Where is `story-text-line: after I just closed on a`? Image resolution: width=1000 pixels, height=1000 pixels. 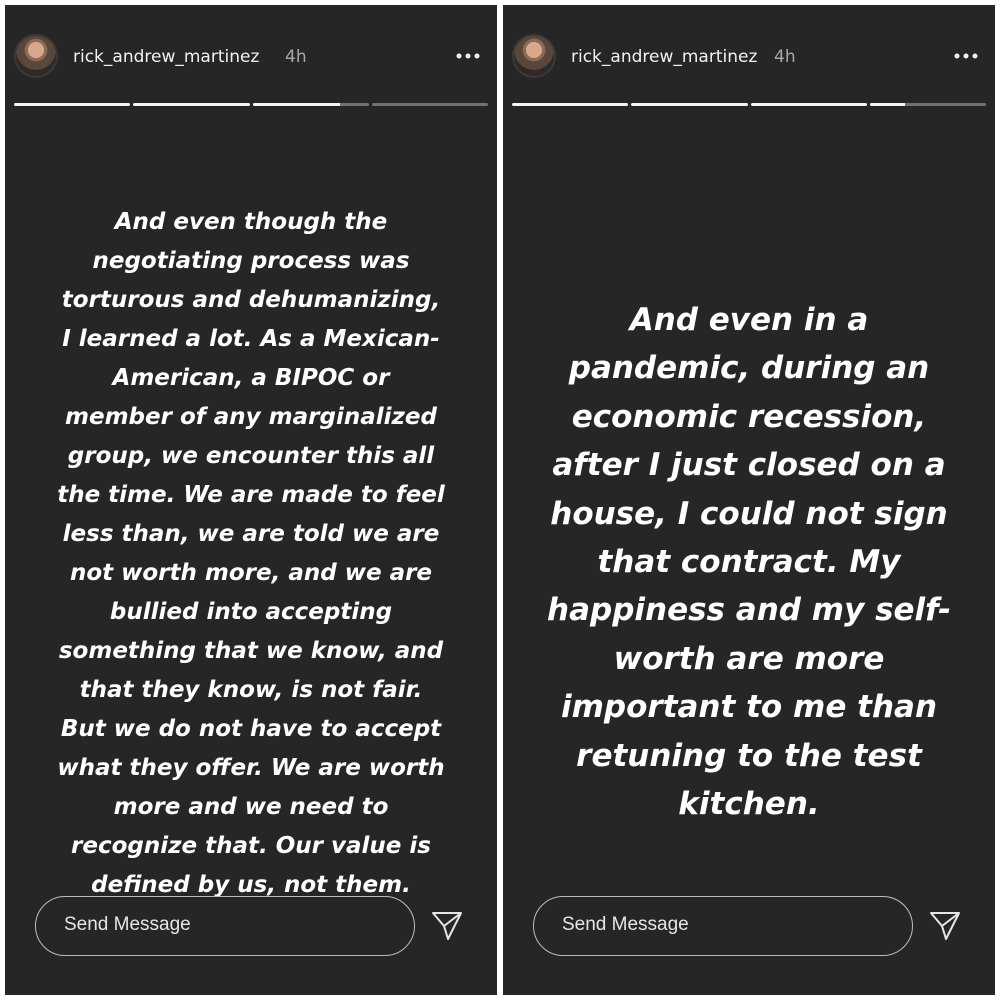 story-text-line: after I just closed on a is located at coordinates (749, 465).